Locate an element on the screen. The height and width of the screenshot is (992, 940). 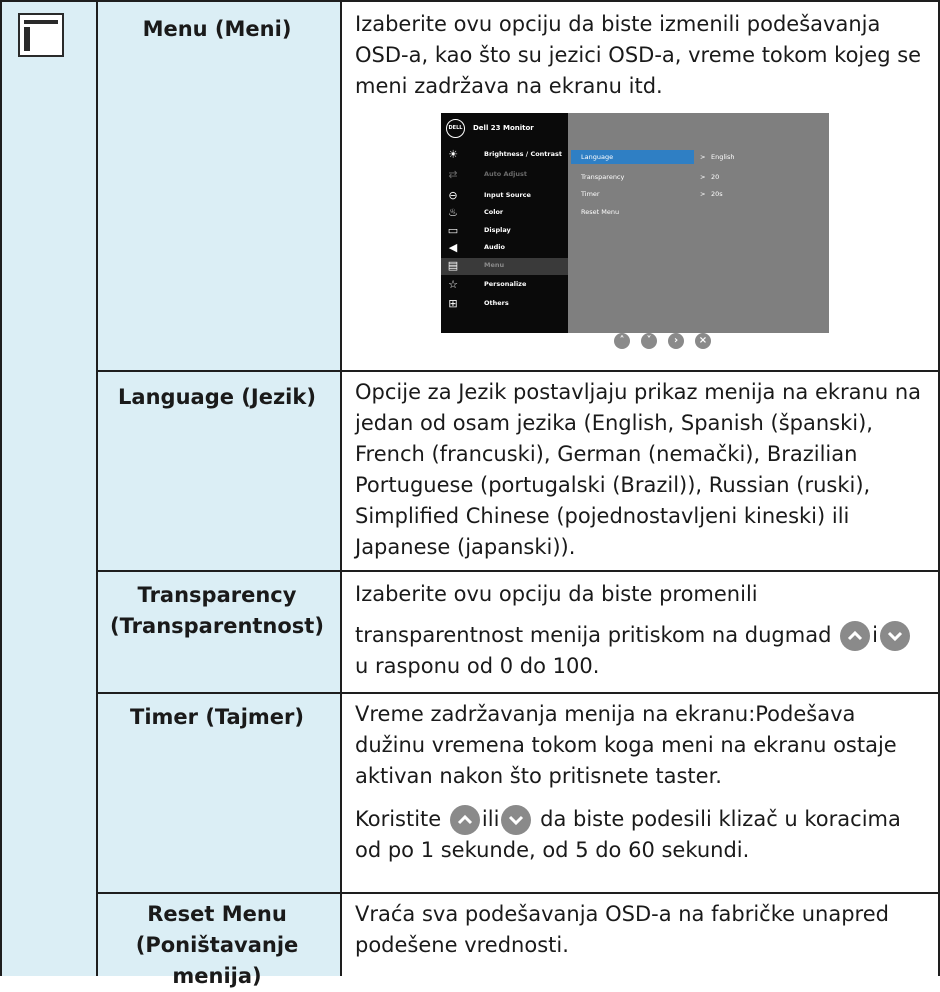
osd-item-audio: ◀ Audio is located at coordinates (504, 248).